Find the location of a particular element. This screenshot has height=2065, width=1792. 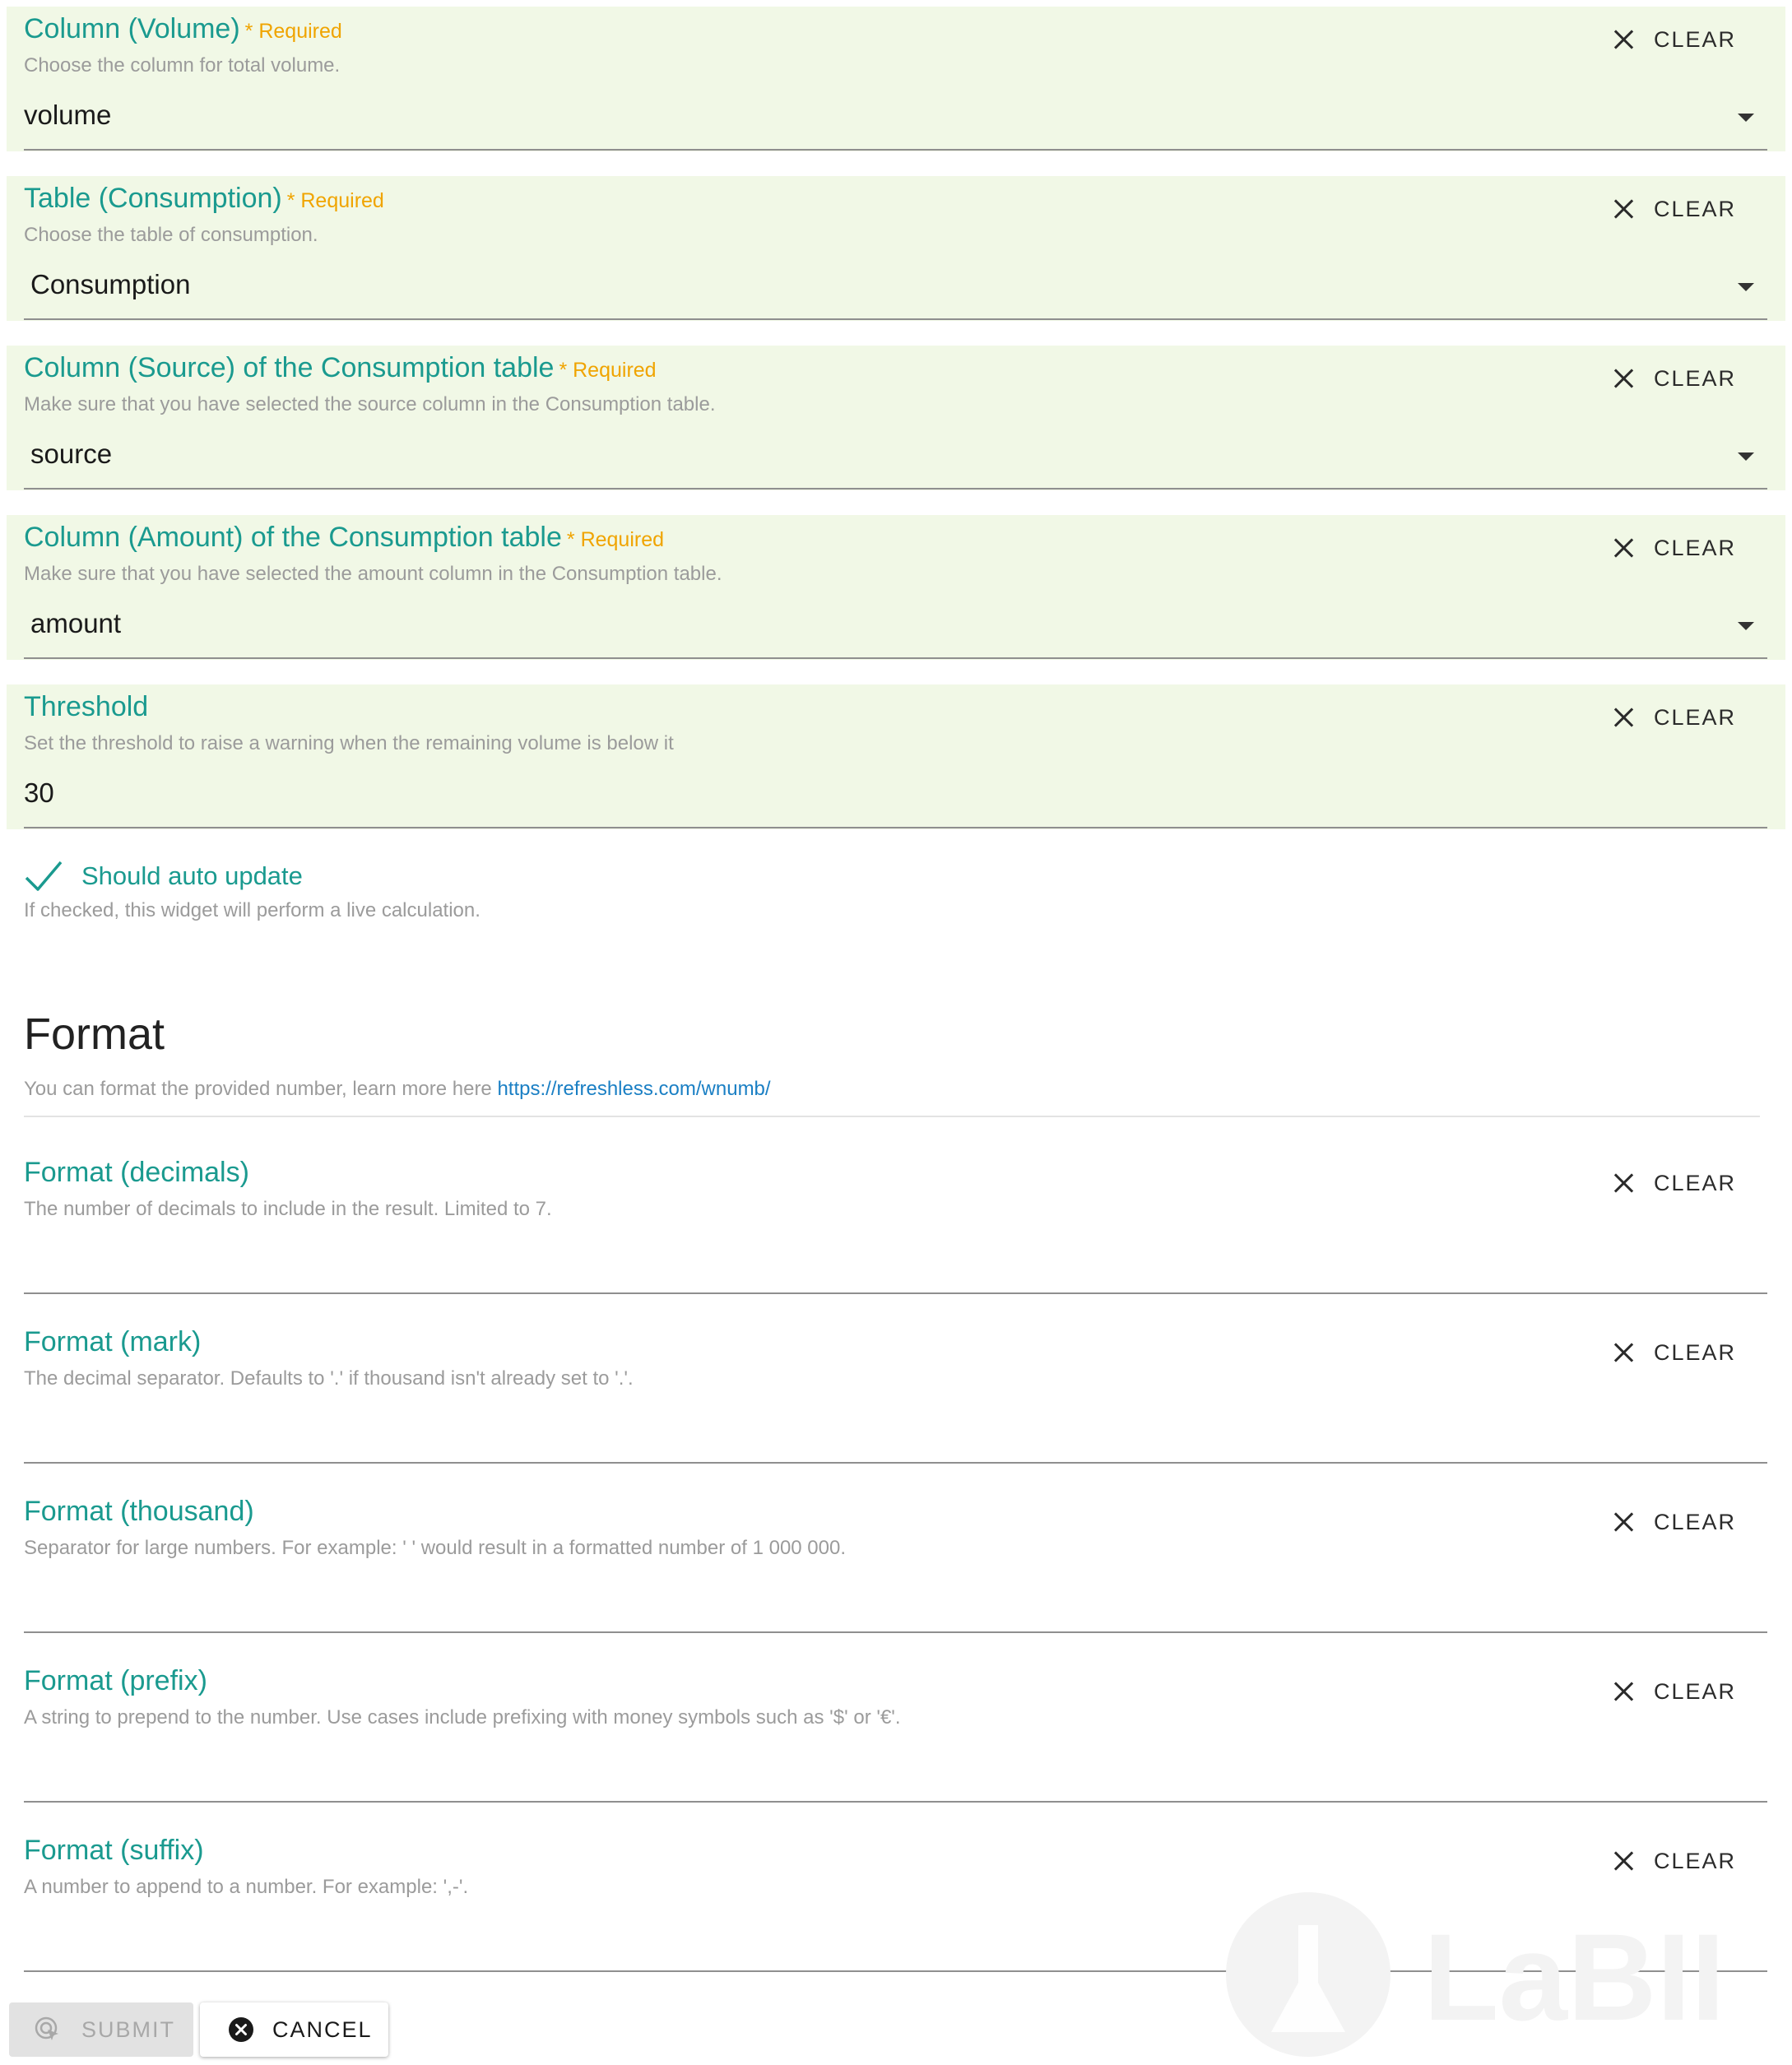

wnumb-docs-link: https://refreshless.com/wnumb/ is located at coordinates (633, 1089).